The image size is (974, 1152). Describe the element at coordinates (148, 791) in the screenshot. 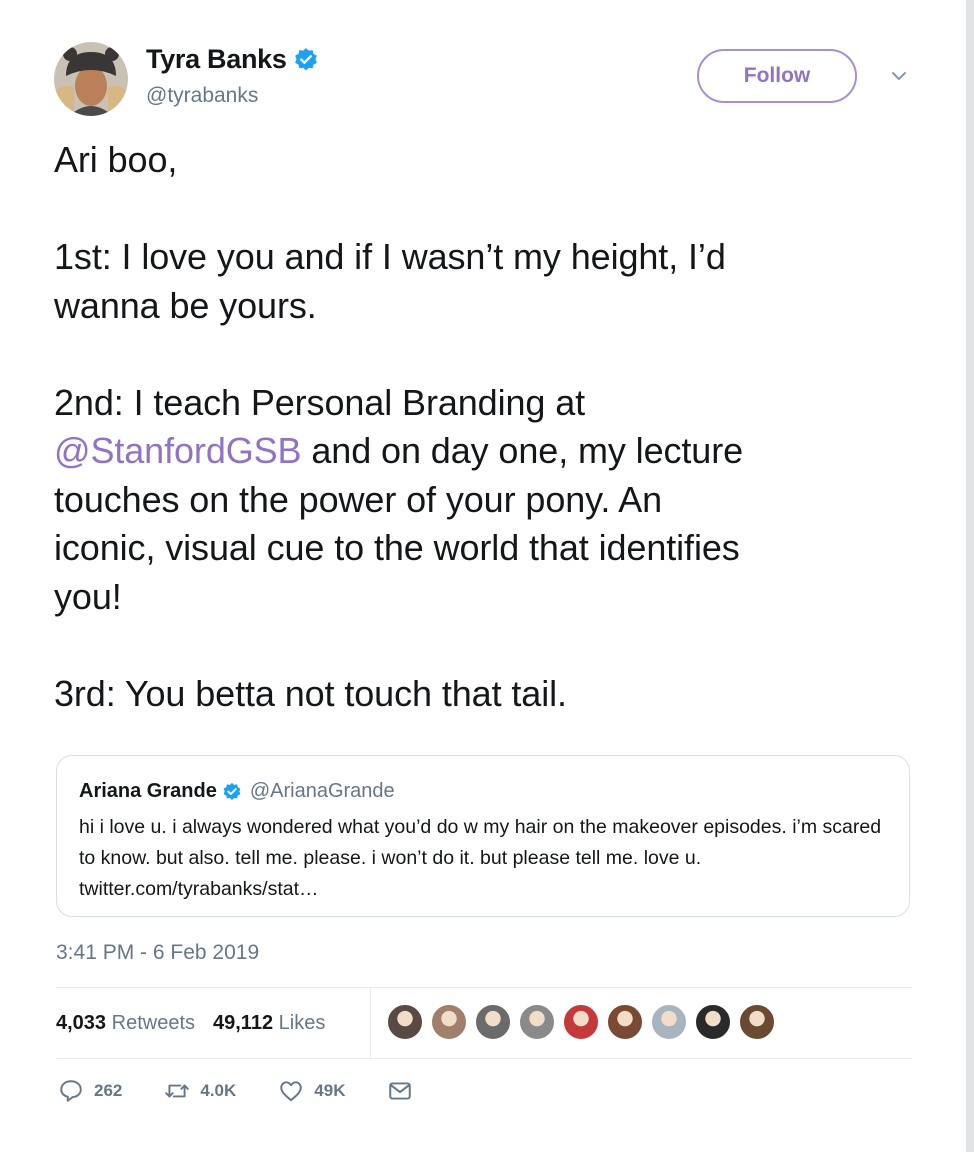

I see `quoted-author-name: Ariana Grande` at that location.